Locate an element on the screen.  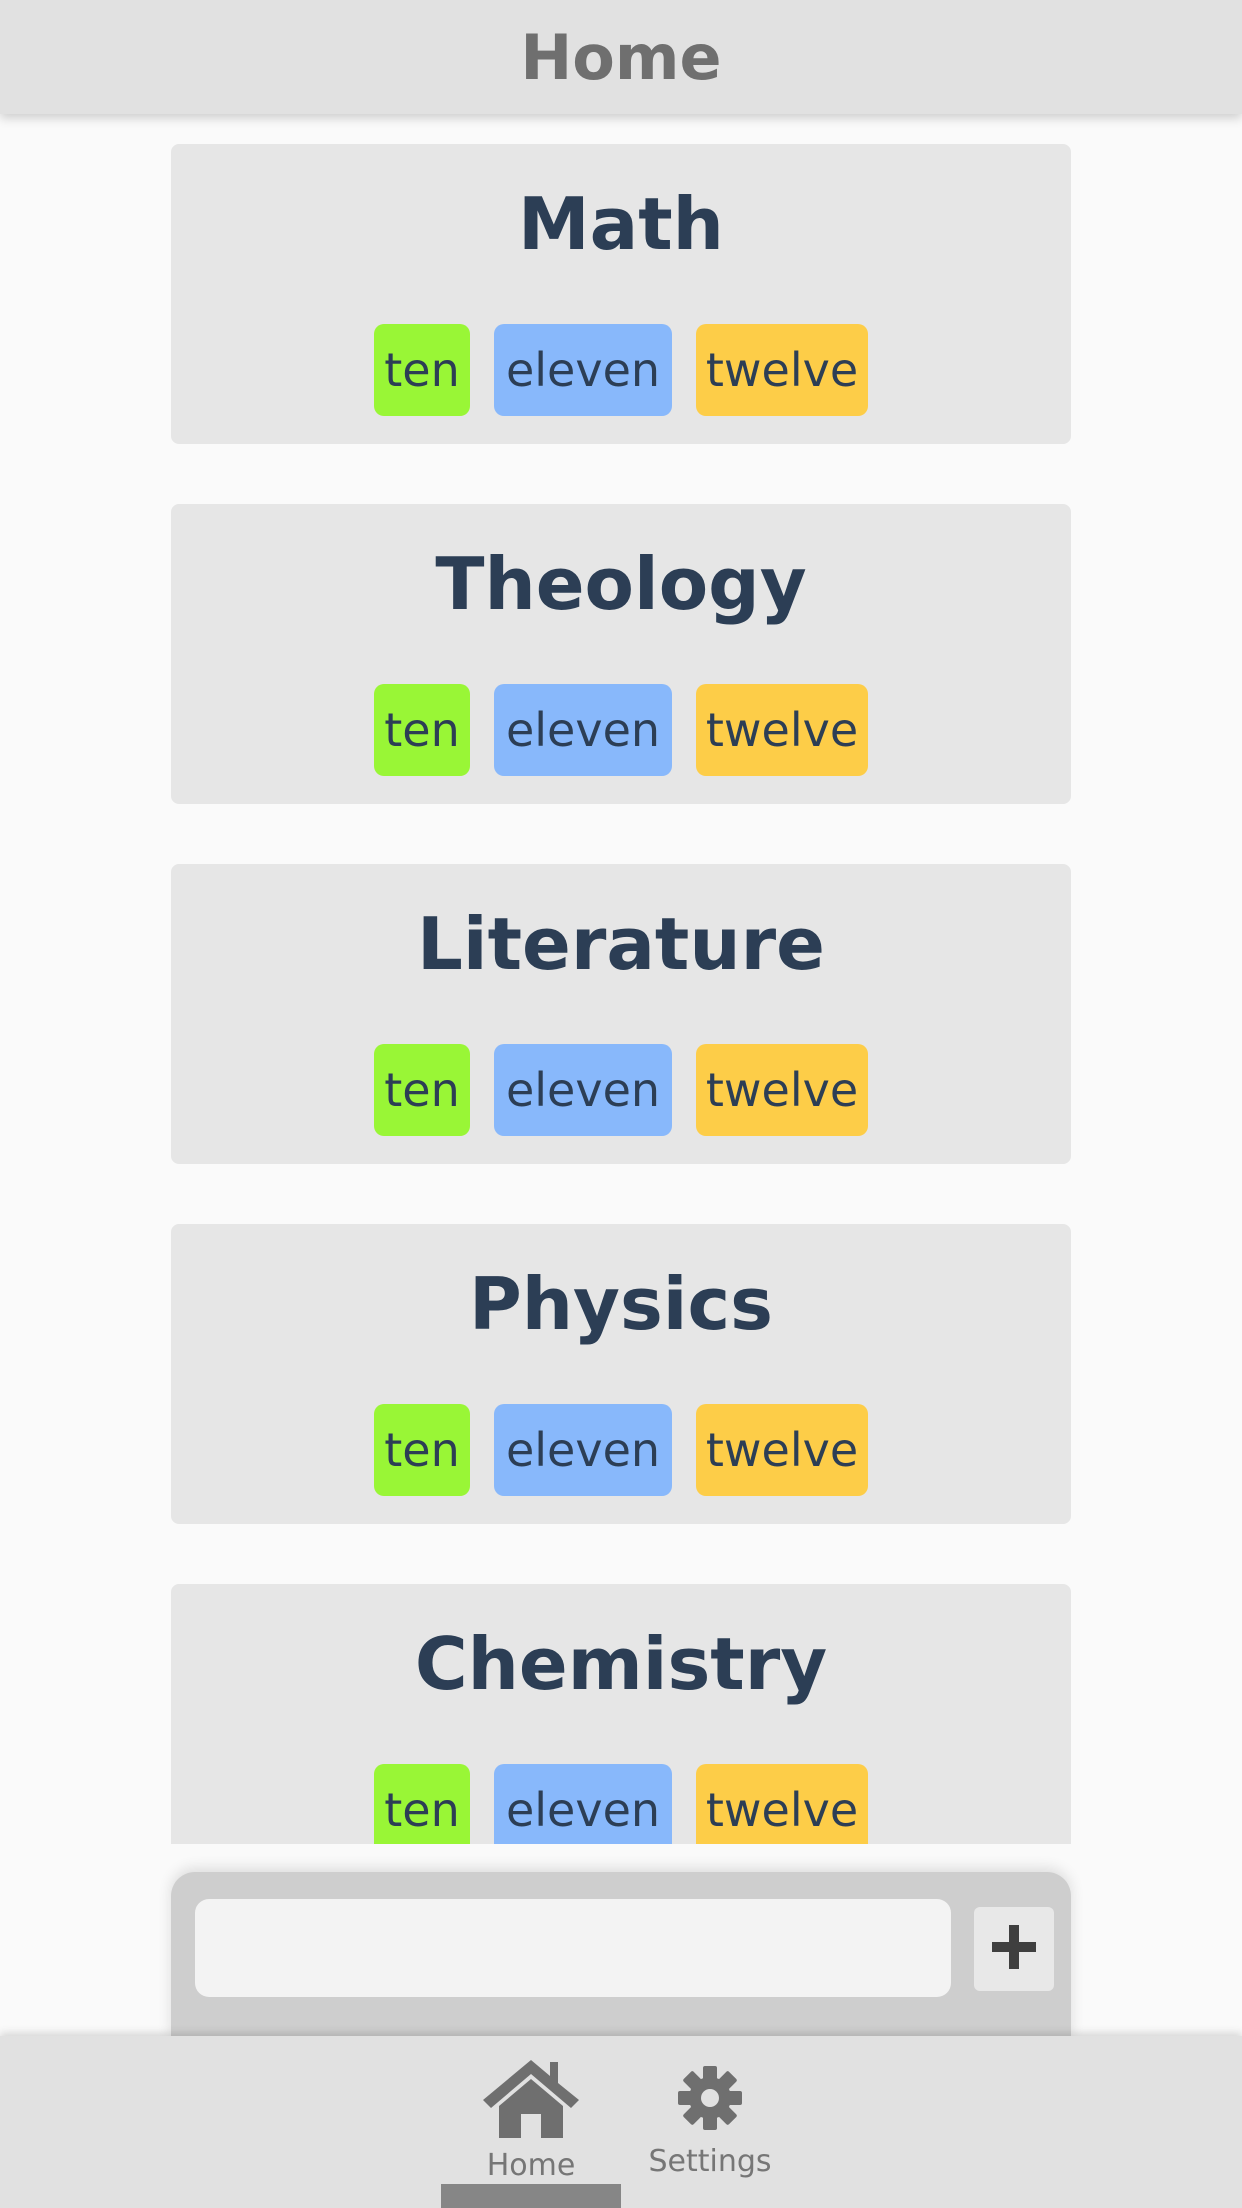
subject-title: Physics is located at coordinates (621, 1304).